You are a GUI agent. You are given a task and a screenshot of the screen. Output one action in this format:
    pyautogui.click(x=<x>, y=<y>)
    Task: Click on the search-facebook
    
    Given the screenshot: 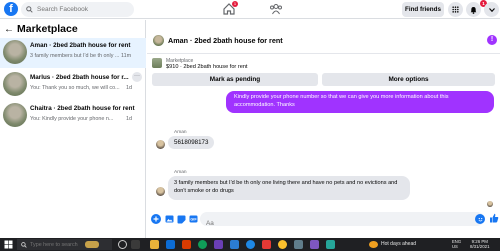 What is the action you would take?
    pyautogui.click(x=77, y=9)
    